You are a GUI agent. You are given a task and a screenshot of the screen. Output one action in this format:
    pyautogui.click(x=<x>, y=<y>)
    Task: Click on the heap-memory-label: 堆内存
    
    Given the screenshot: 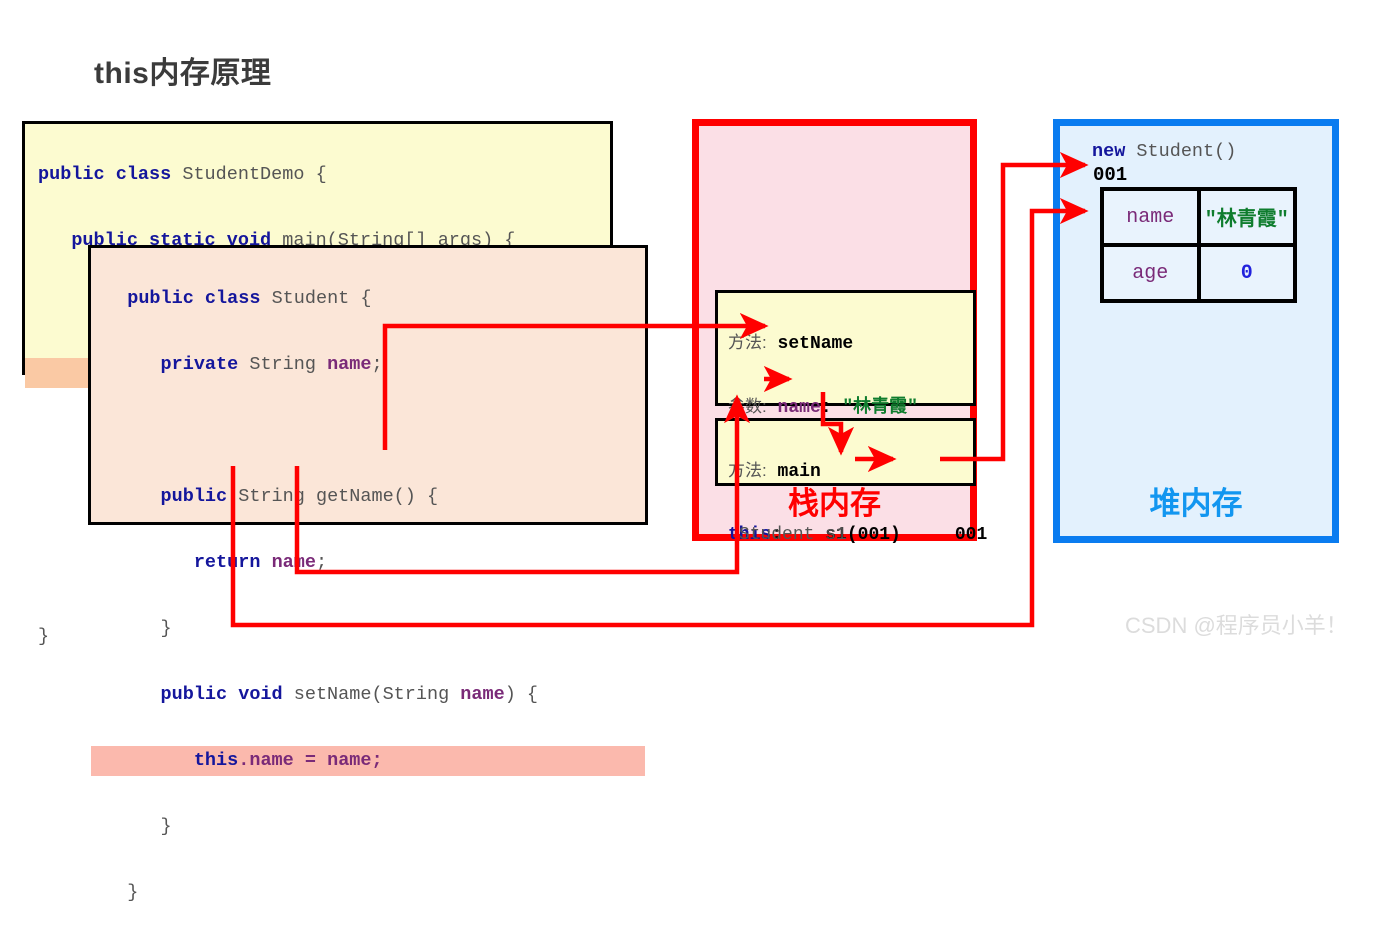 What is the action you would take?
    pyautogui.click(x=1196, y=503)
    